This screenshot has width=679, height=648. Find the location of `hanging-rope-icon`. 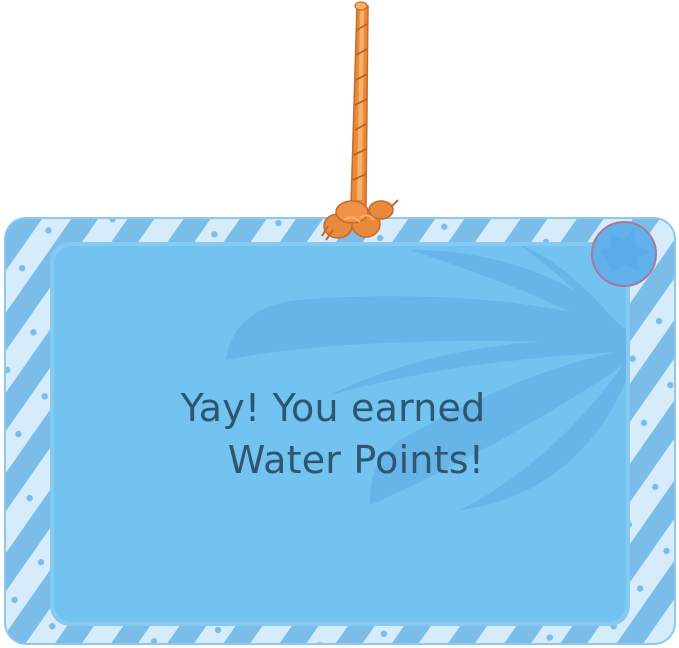

hanging-rope-icon is located at coordinates (360, 121).